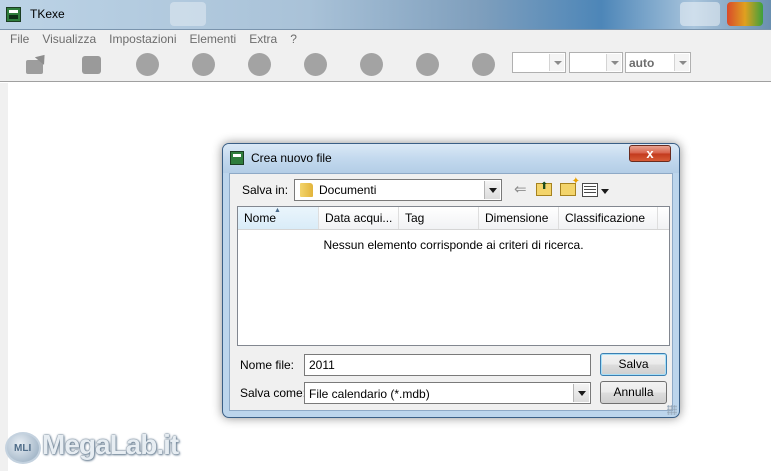  I want to click on filename-field, so click(447, 365).